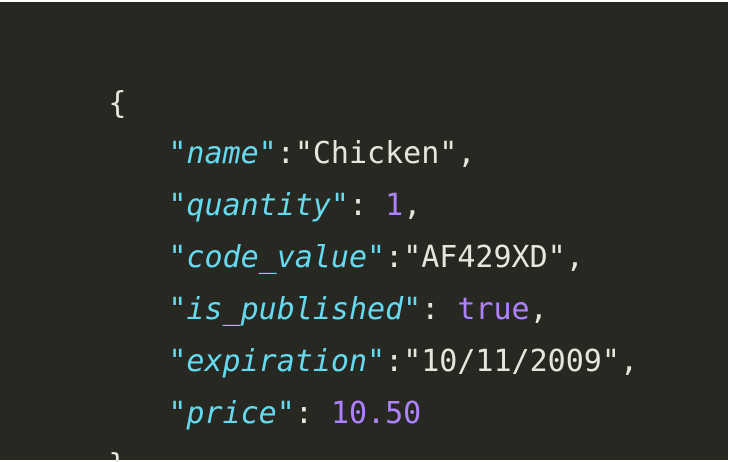  Describe the element at coordinates (63, 82) in the screenshot. I see `code-line-open: {` at that location.